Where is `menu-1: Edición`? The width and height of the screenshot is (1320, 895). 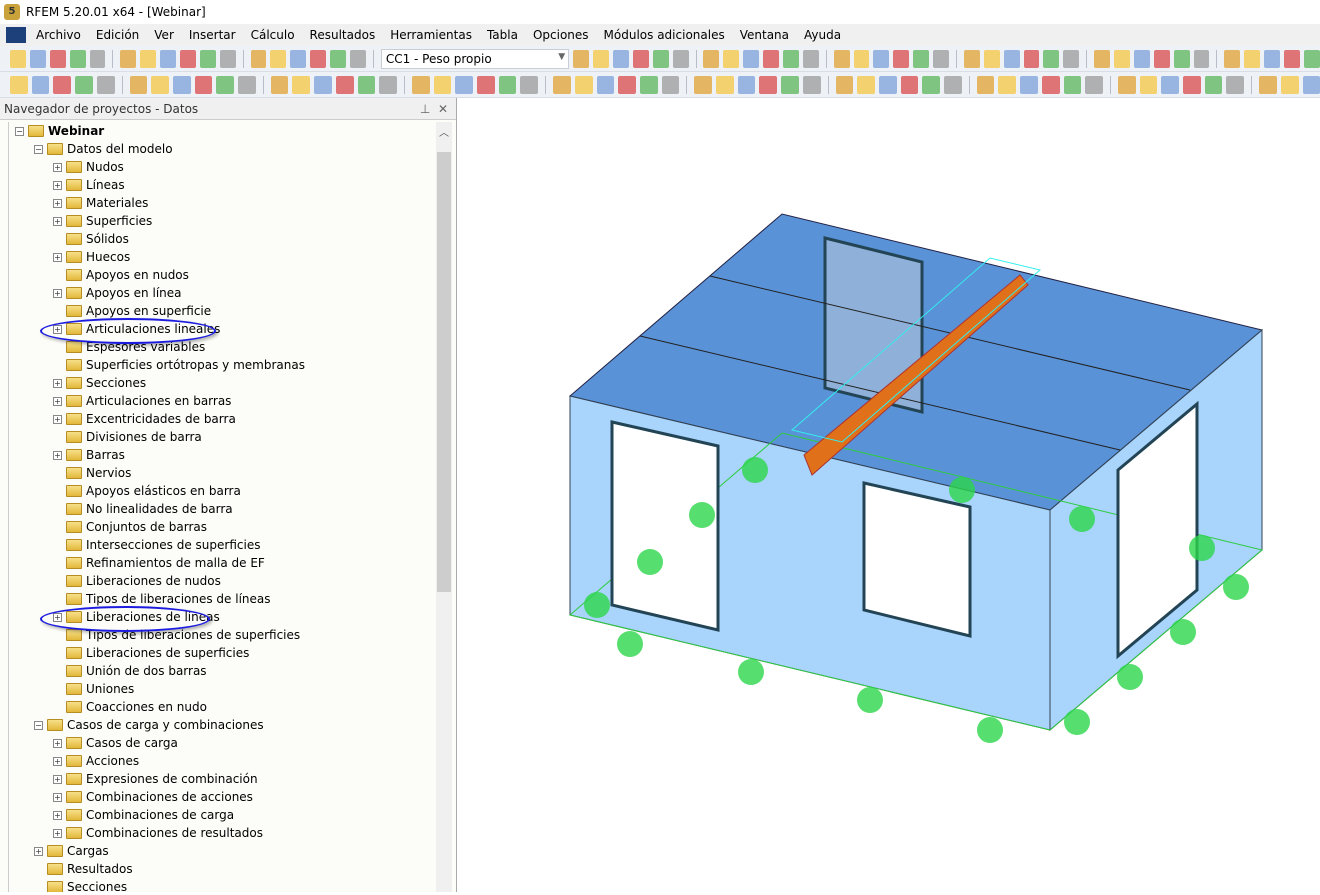 menu-1: Edición is located at coordinates (117, 35).